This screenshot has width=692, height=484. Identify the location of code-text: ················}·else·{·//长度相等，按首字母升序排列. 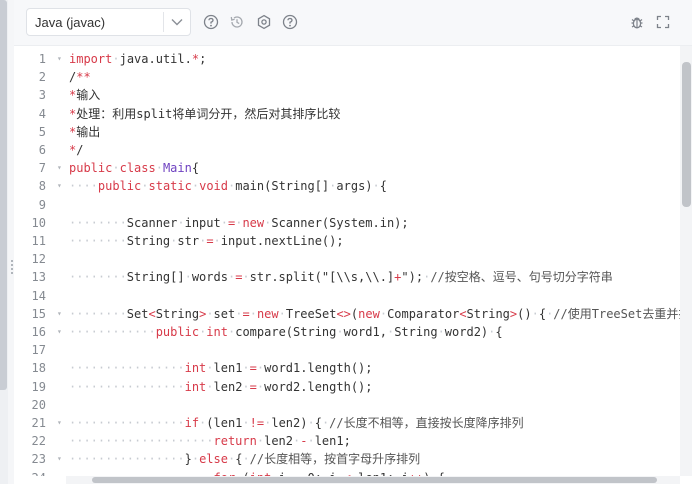
(245, 459).